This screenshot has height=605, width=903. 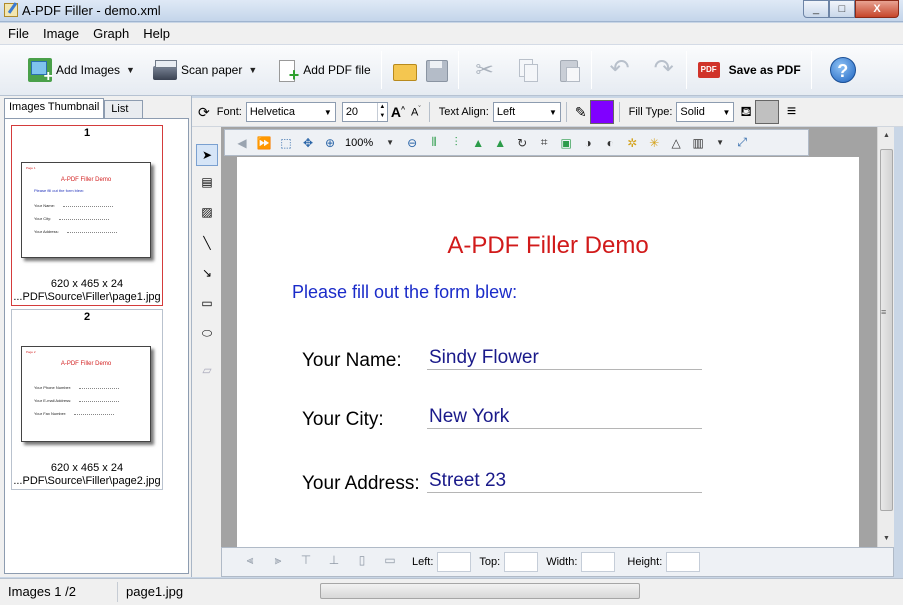 What do you see at coordinates (390, 143) in the screenshot?
I see `zoom-dropdown-icon: ▼` at bounding box center [390, 143].